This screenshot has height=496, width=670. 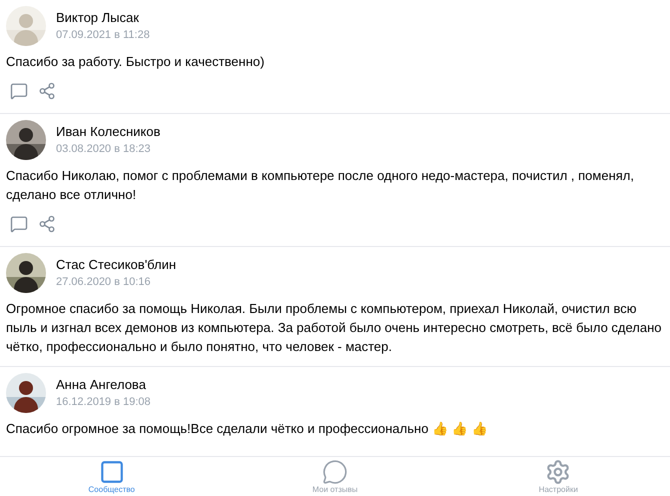 I want to click on author-name: Виктор Лысак, so click(x=98, y=18).